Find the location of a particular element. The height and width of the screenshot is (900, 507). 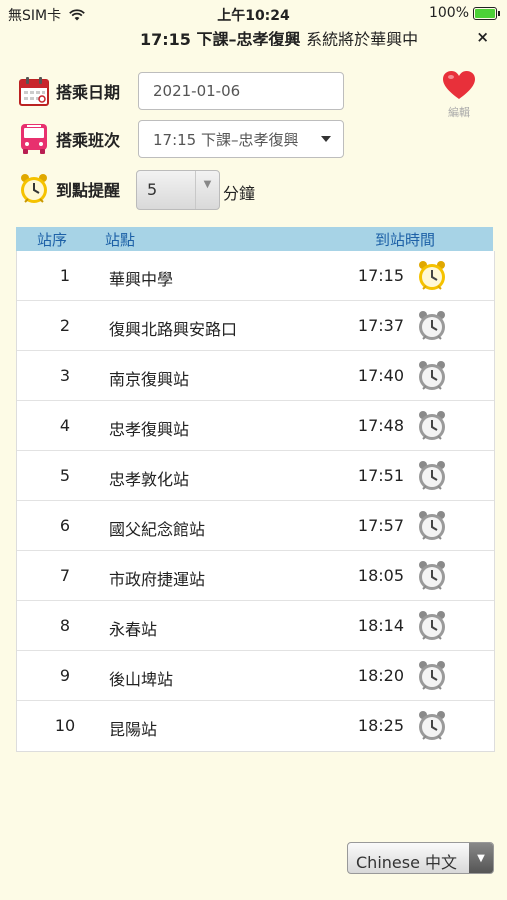

arrival-time: 17:51 is located at coordinates (380, 475).